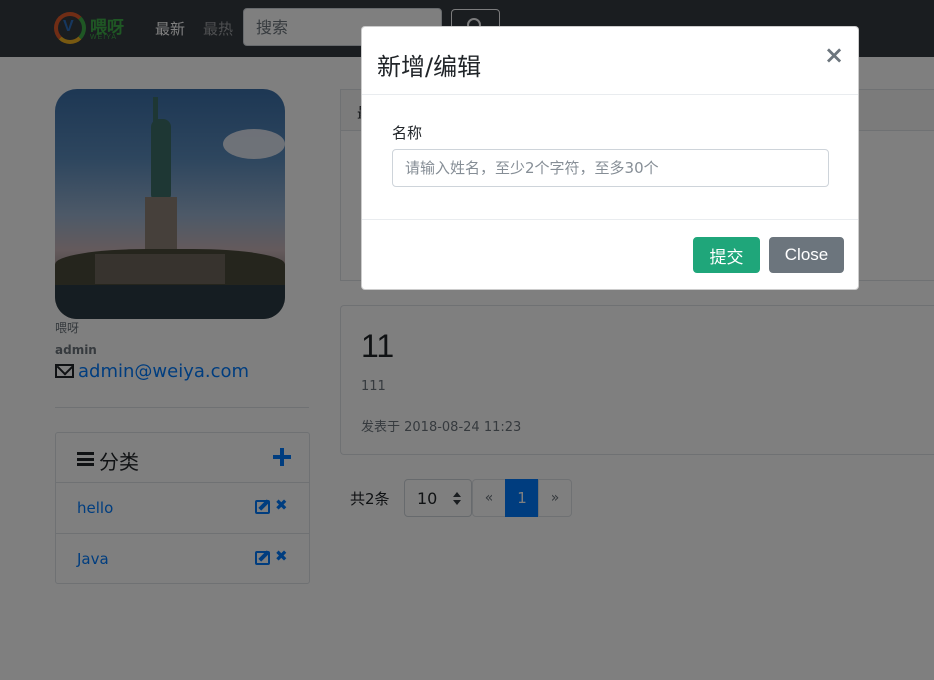  Describe the element at coordinates (806, 255) in the screenshot. I see `close-button: Close` at that location.